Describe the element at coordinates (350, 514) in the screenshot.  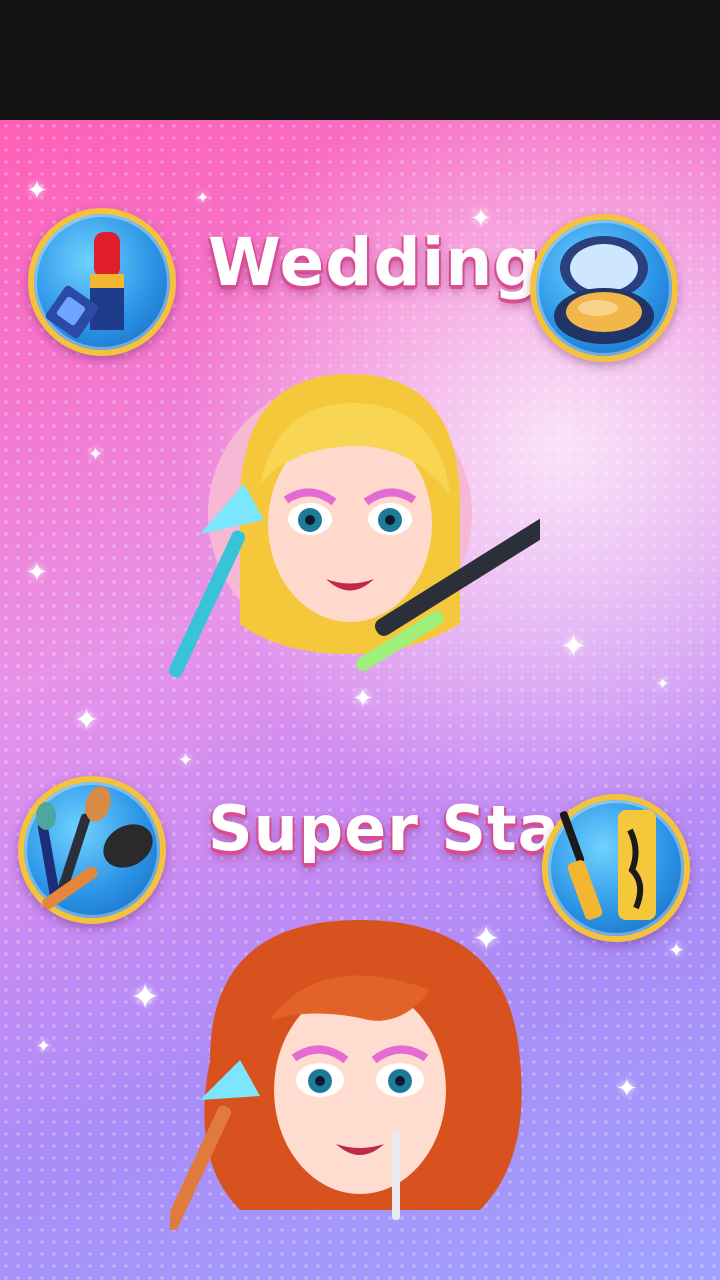
I see `wedding-bride-portrait` at that location.